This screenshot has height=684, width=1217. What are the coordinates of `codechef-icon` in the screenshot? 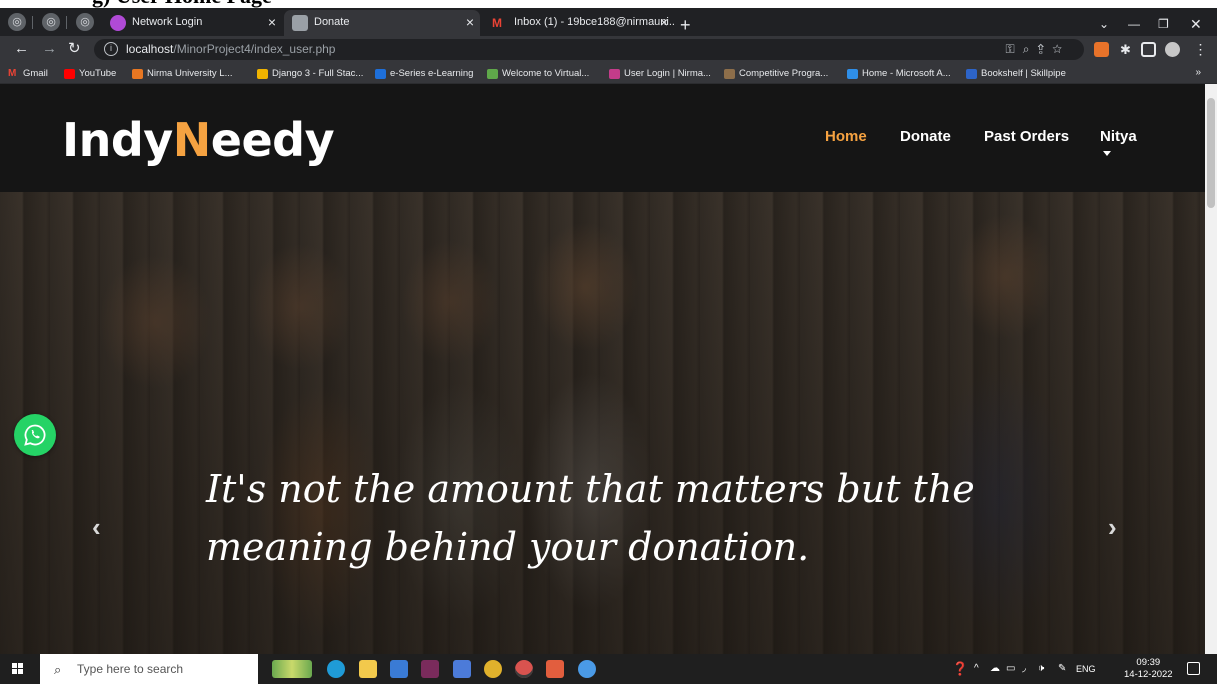 It's located at (729, 74).